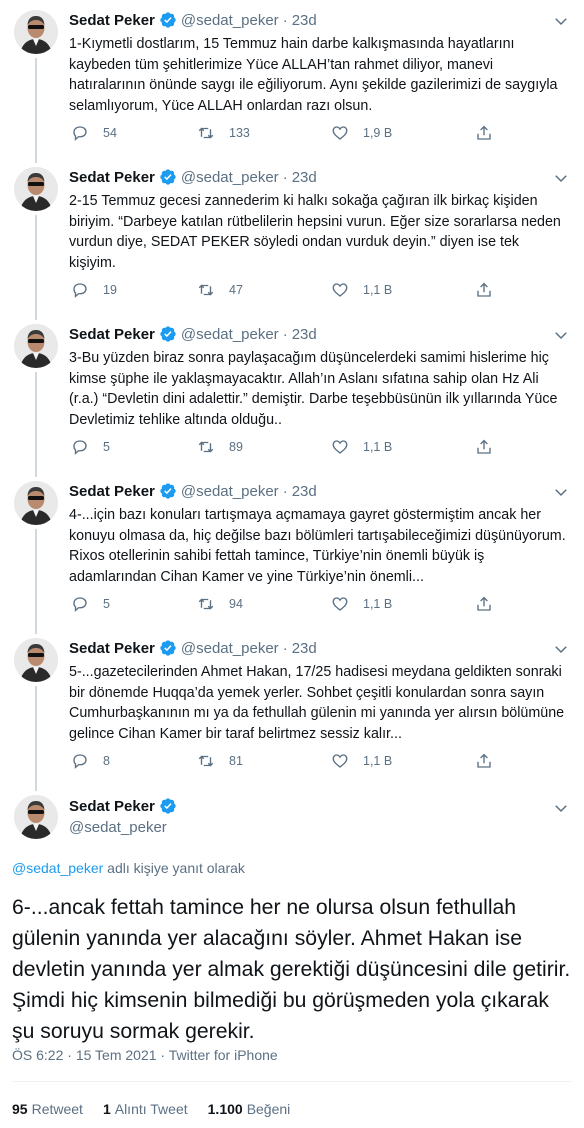  What do you see at coordinates (220, 604) in the screenshot?
I see `retweet-button: 94` at bounding box center [220, 604].